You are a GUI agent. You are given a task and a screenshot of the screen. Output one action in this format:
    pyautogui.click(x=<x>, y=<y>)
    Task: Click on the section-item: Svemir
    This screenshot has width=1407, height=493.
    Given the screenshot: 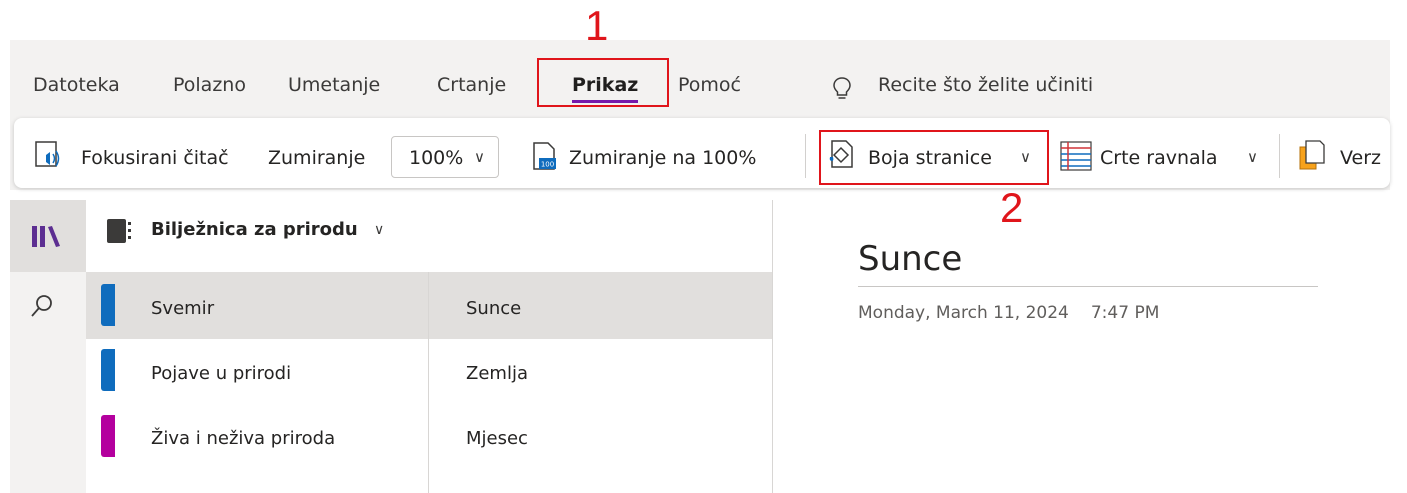 What is the action you would take?
    pyautogui.click(x=182, y=308)
    